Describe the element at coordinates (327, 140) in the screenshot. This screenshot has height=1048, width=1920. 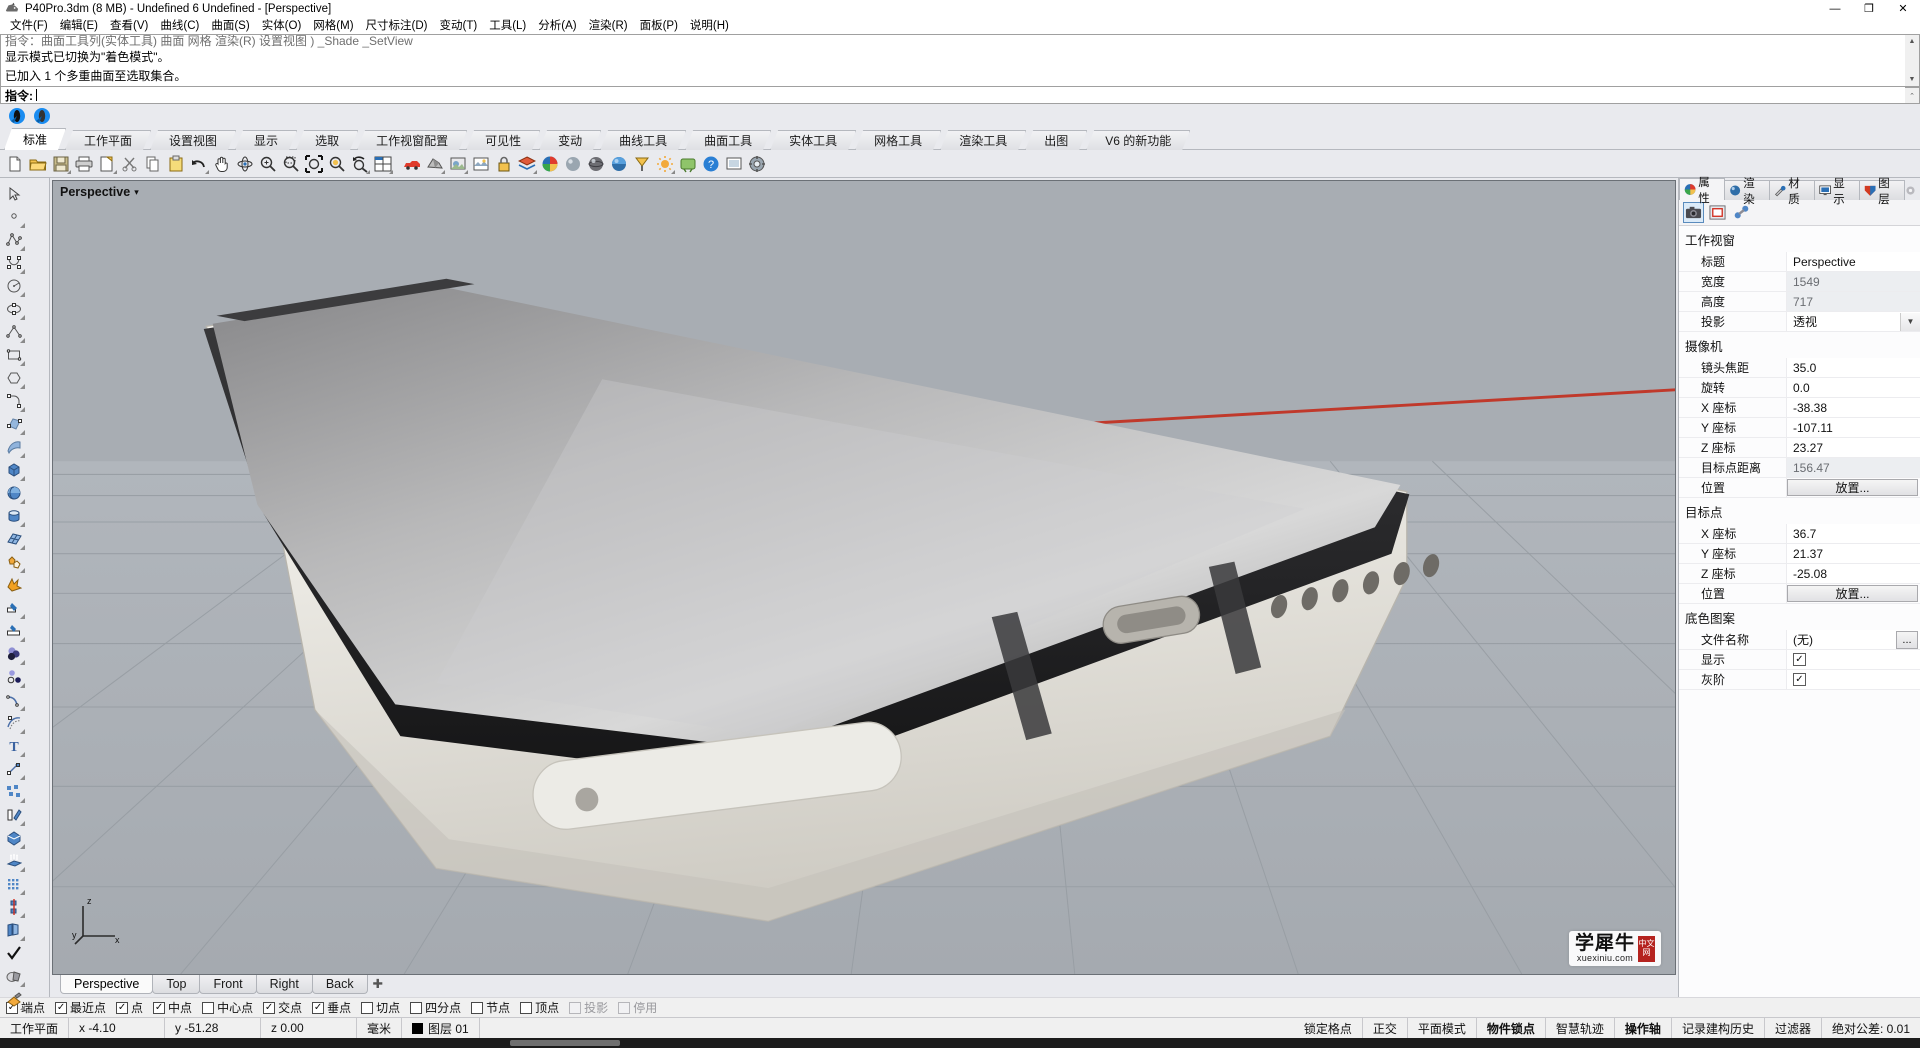
I see `ribbon-tab-select: 选取` at that location.